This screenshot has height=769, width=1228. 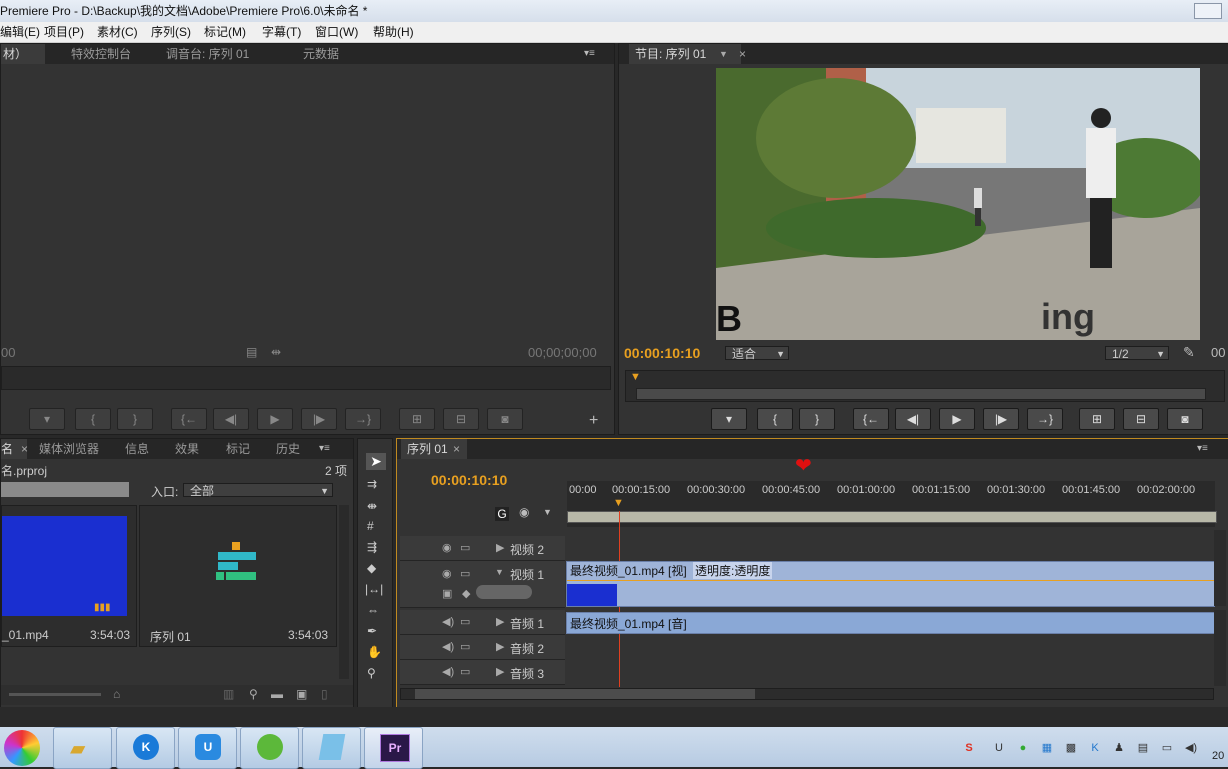 I want to click on keyframe-icon: ◆, so click(x=466, y=593).